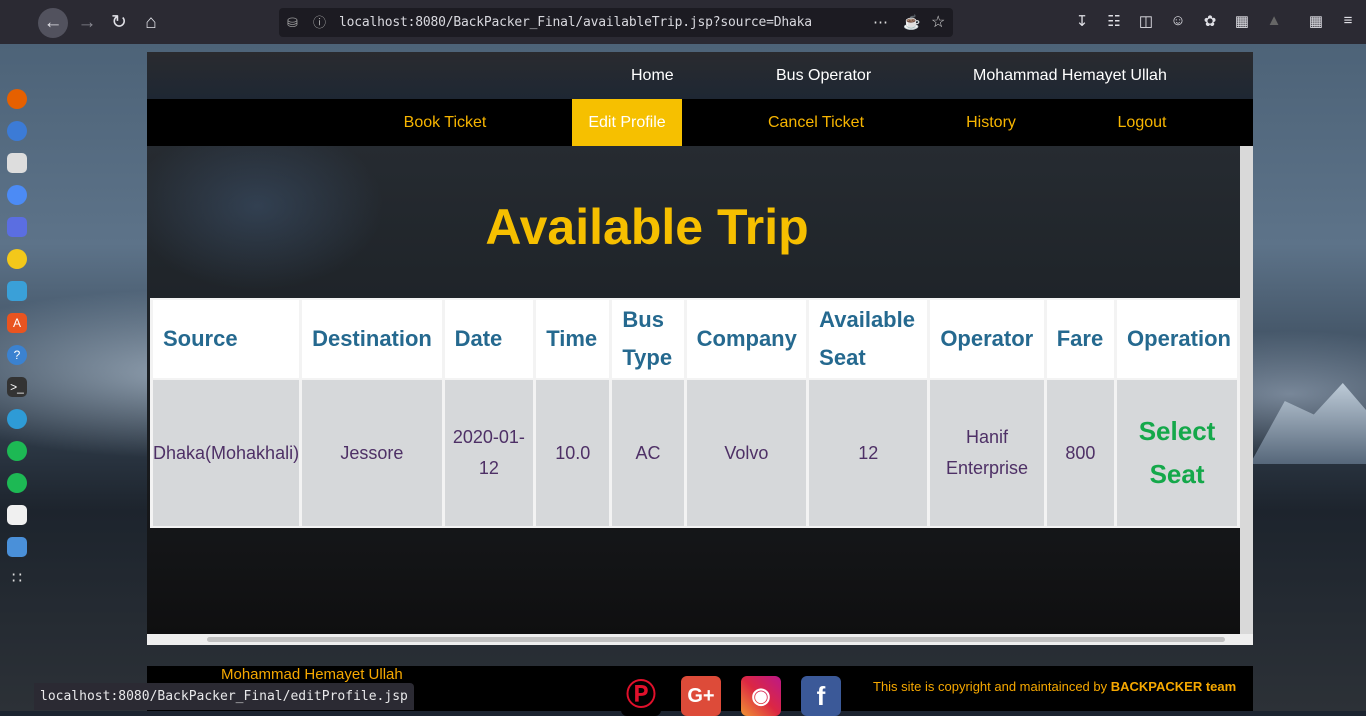 This screenshot has height=716, width=1366. I want to click on instagram-icon: ◉, so click(761, 696).